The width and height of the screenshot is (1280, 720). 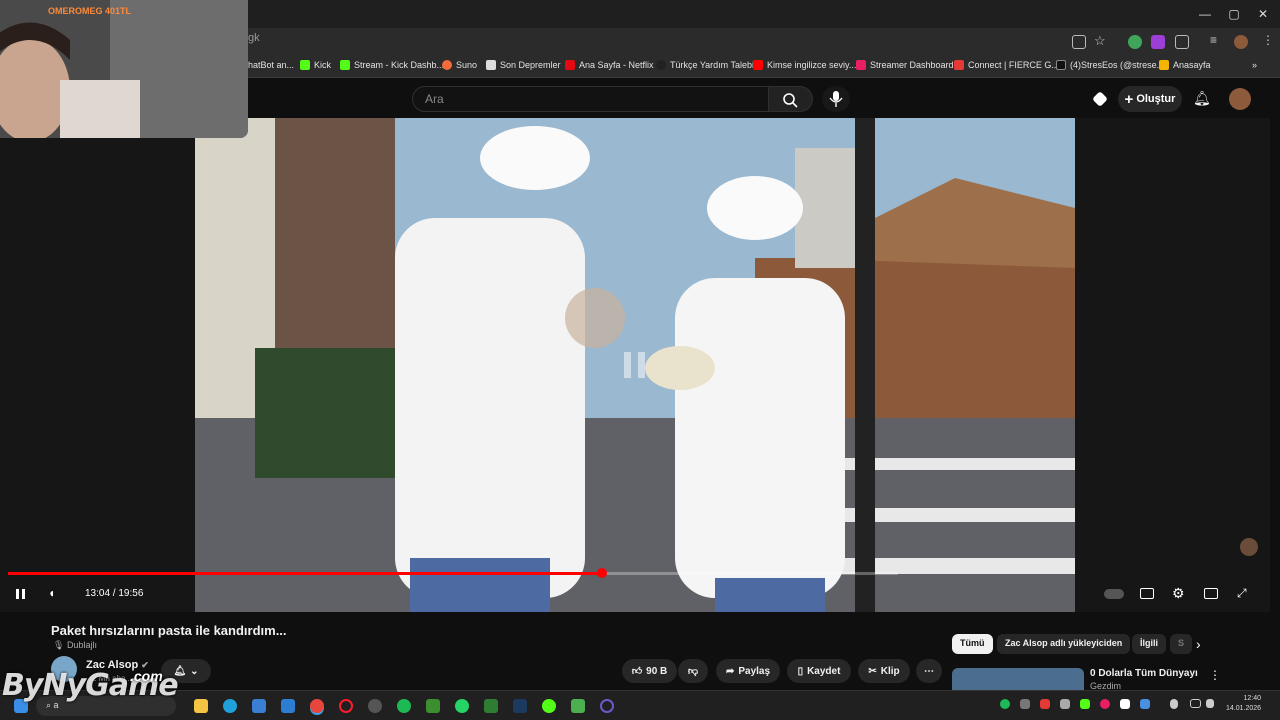 I want to click on bookmark-item: Türkçe Yardım Talebi, so click(x=705, y=65).